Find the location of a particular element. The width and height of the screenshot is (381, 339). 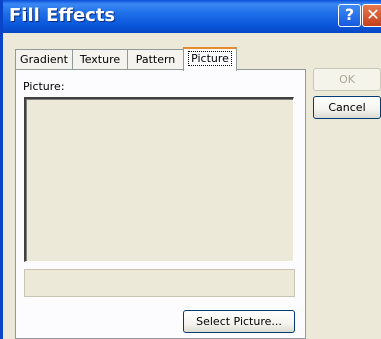

help-icon: ? is located at coordinates (349, 14).